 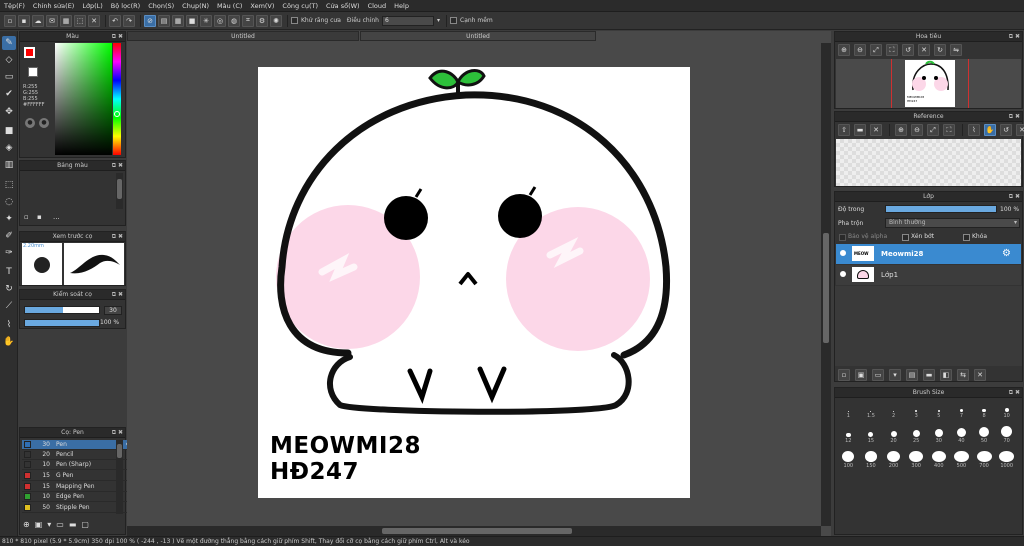 What do you see at coordinates (66, 20) in the screenshot?
I see `grid-icon: ▦` at bounding box center [66, 20].